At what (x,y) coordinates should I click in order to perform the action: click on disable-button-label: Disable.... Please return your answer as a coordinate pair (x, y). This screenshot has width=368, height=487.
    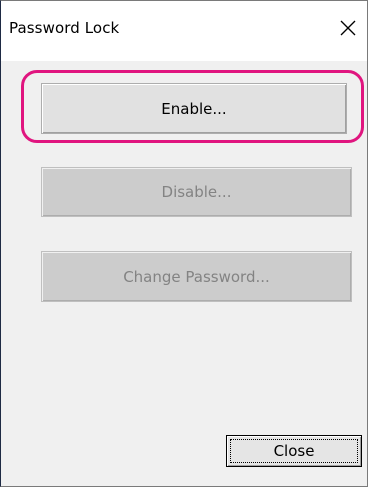
    Looking at the image, I should click on (196, 192).